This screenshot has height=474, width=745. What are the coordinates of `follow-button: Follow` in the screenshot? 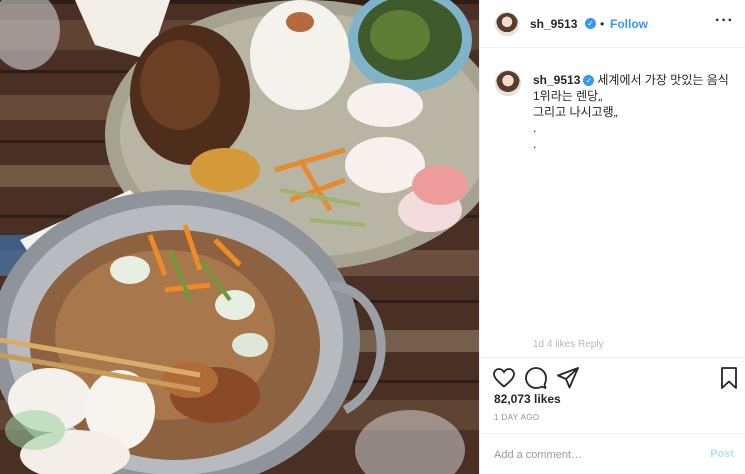 It's located at (629, 24).